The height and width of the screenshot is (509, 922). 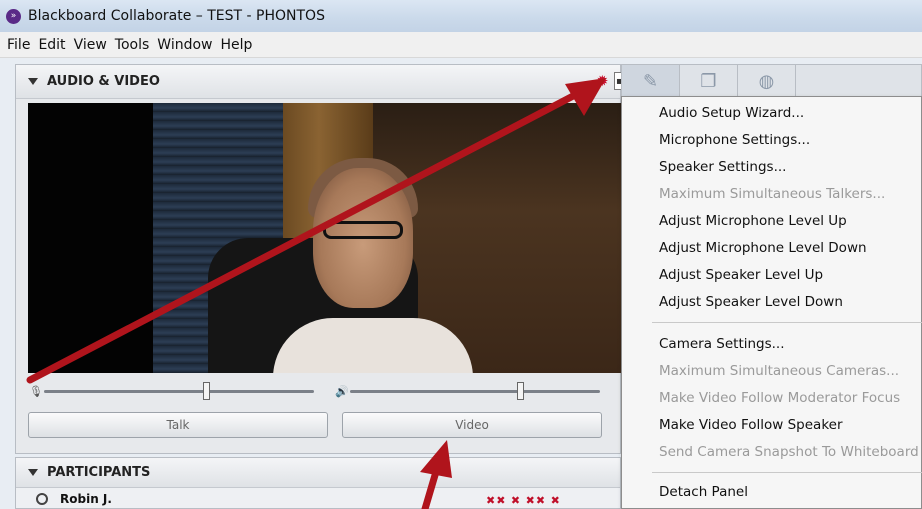 I want to click on whiteboard-icon: ✎, so click(x=650, y=81).